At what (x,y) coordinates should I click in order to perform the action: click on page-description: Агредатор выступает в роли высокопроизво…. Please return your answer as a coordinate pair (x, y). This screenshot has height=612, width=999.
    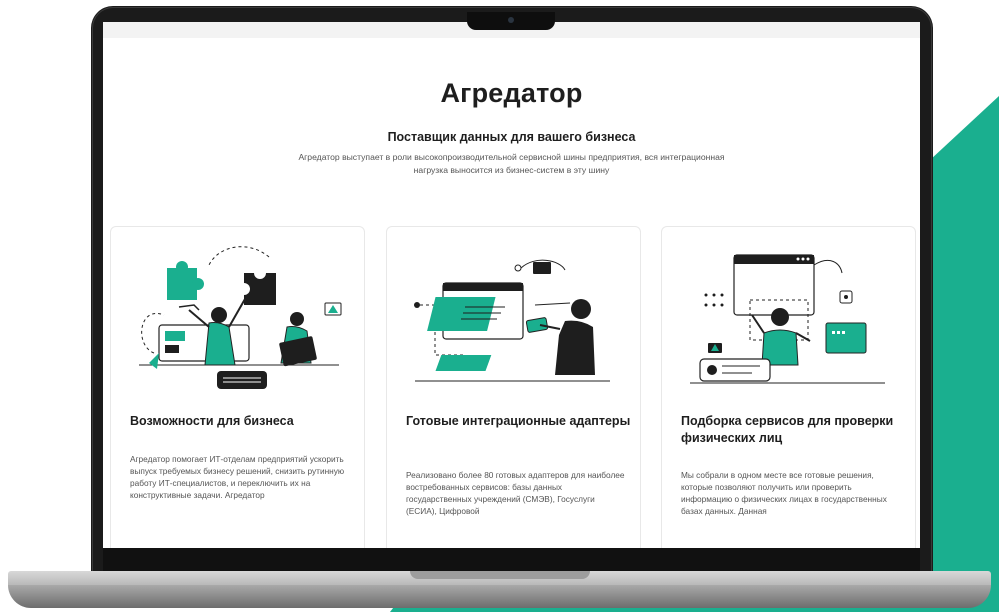
    Looking at the image, I should click on (511, 163).